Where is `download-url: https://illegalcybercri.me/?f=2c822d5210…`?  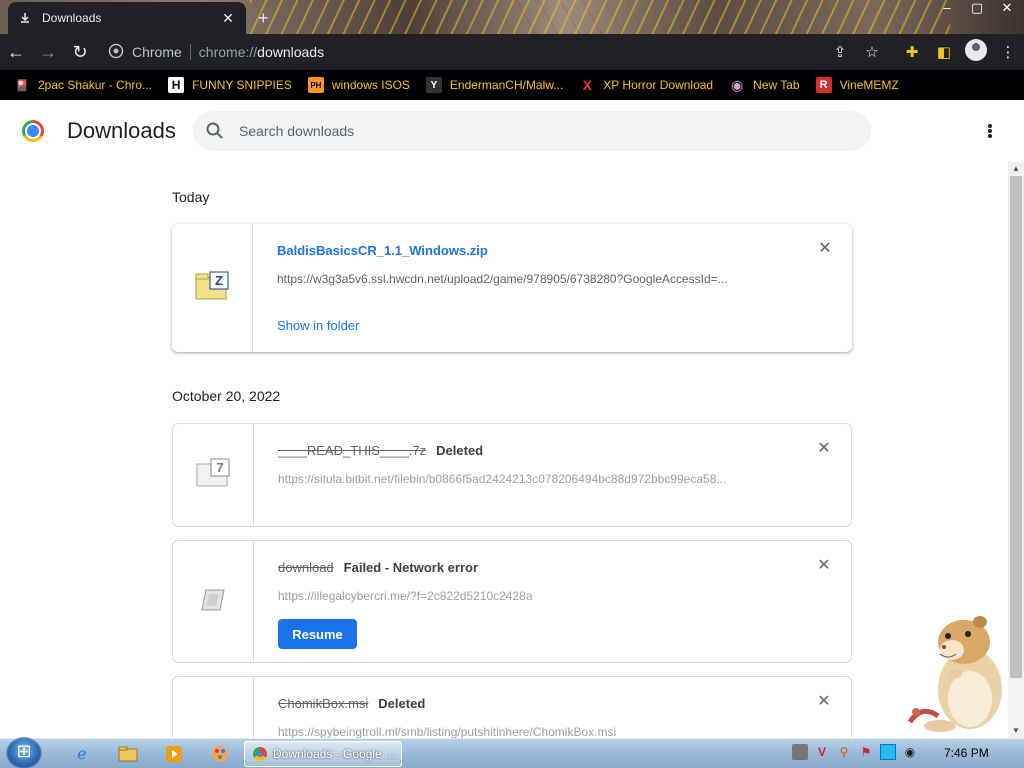 download-url: https://illegalcybercri.me/?f=2c822d5210… is located at coordinates (534, 596).